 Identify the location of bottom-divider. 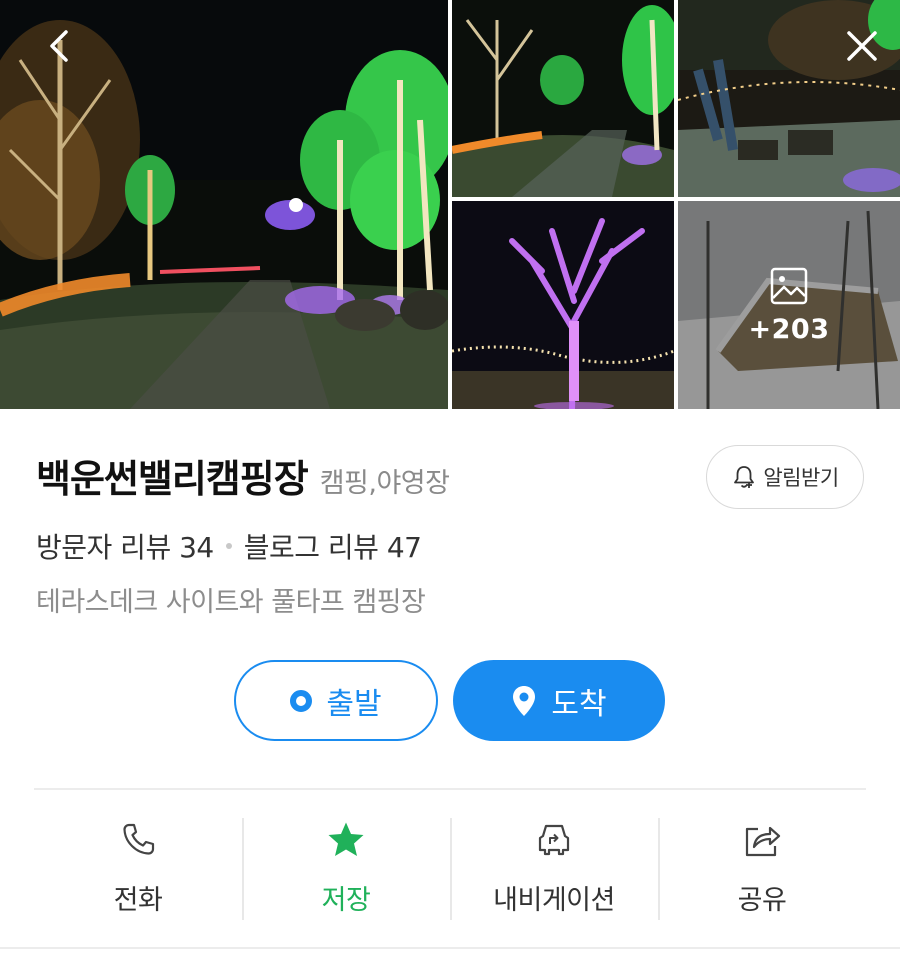
(450, 948).